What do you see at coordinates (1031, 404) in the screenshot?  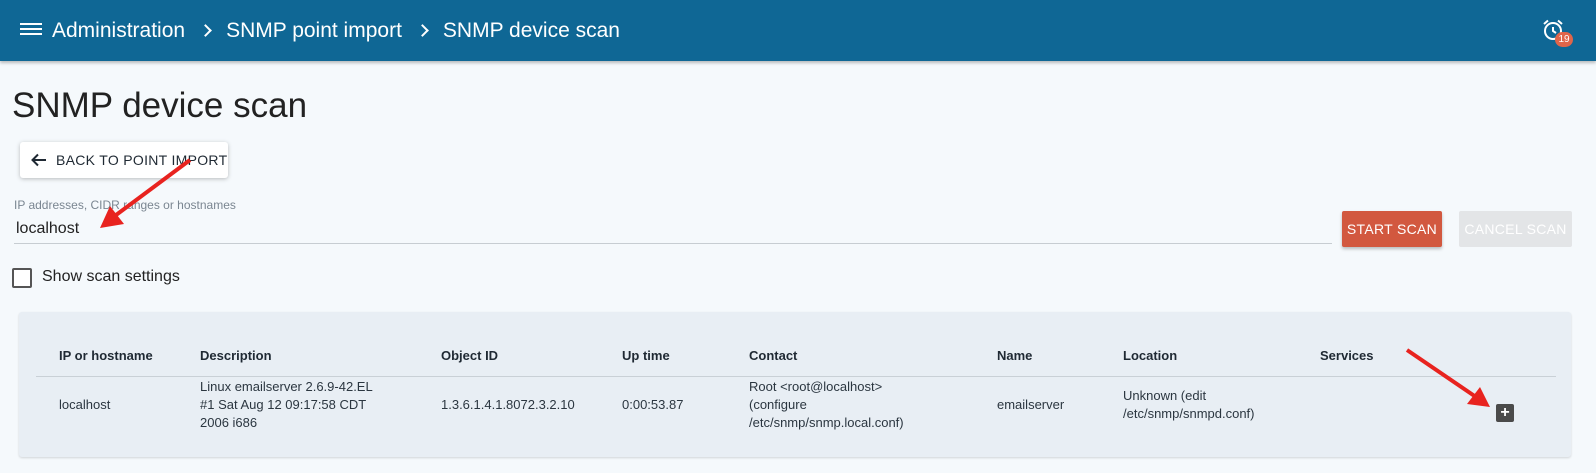 I see `cell-name: emailserver` at bounding box center [1031, 404].